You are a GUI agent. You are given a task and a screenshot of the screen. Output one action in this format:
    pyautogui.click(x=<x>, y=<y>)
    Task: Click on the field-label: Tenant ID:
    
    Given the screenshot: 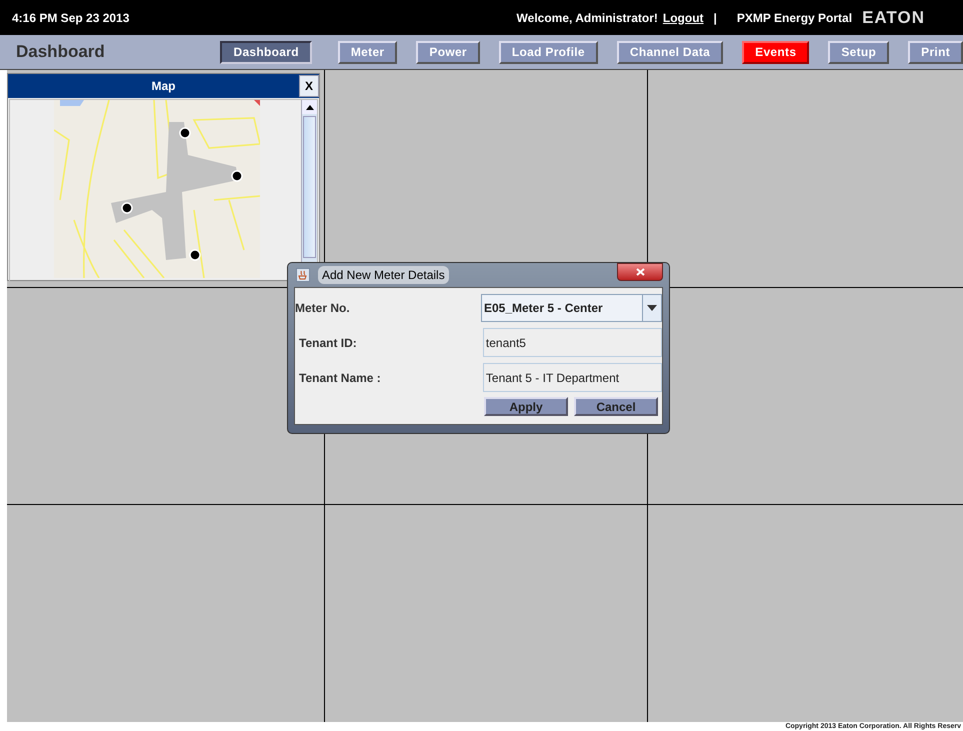 What is the action you would take?
    pyautogui.click(x=328, y=343)
    